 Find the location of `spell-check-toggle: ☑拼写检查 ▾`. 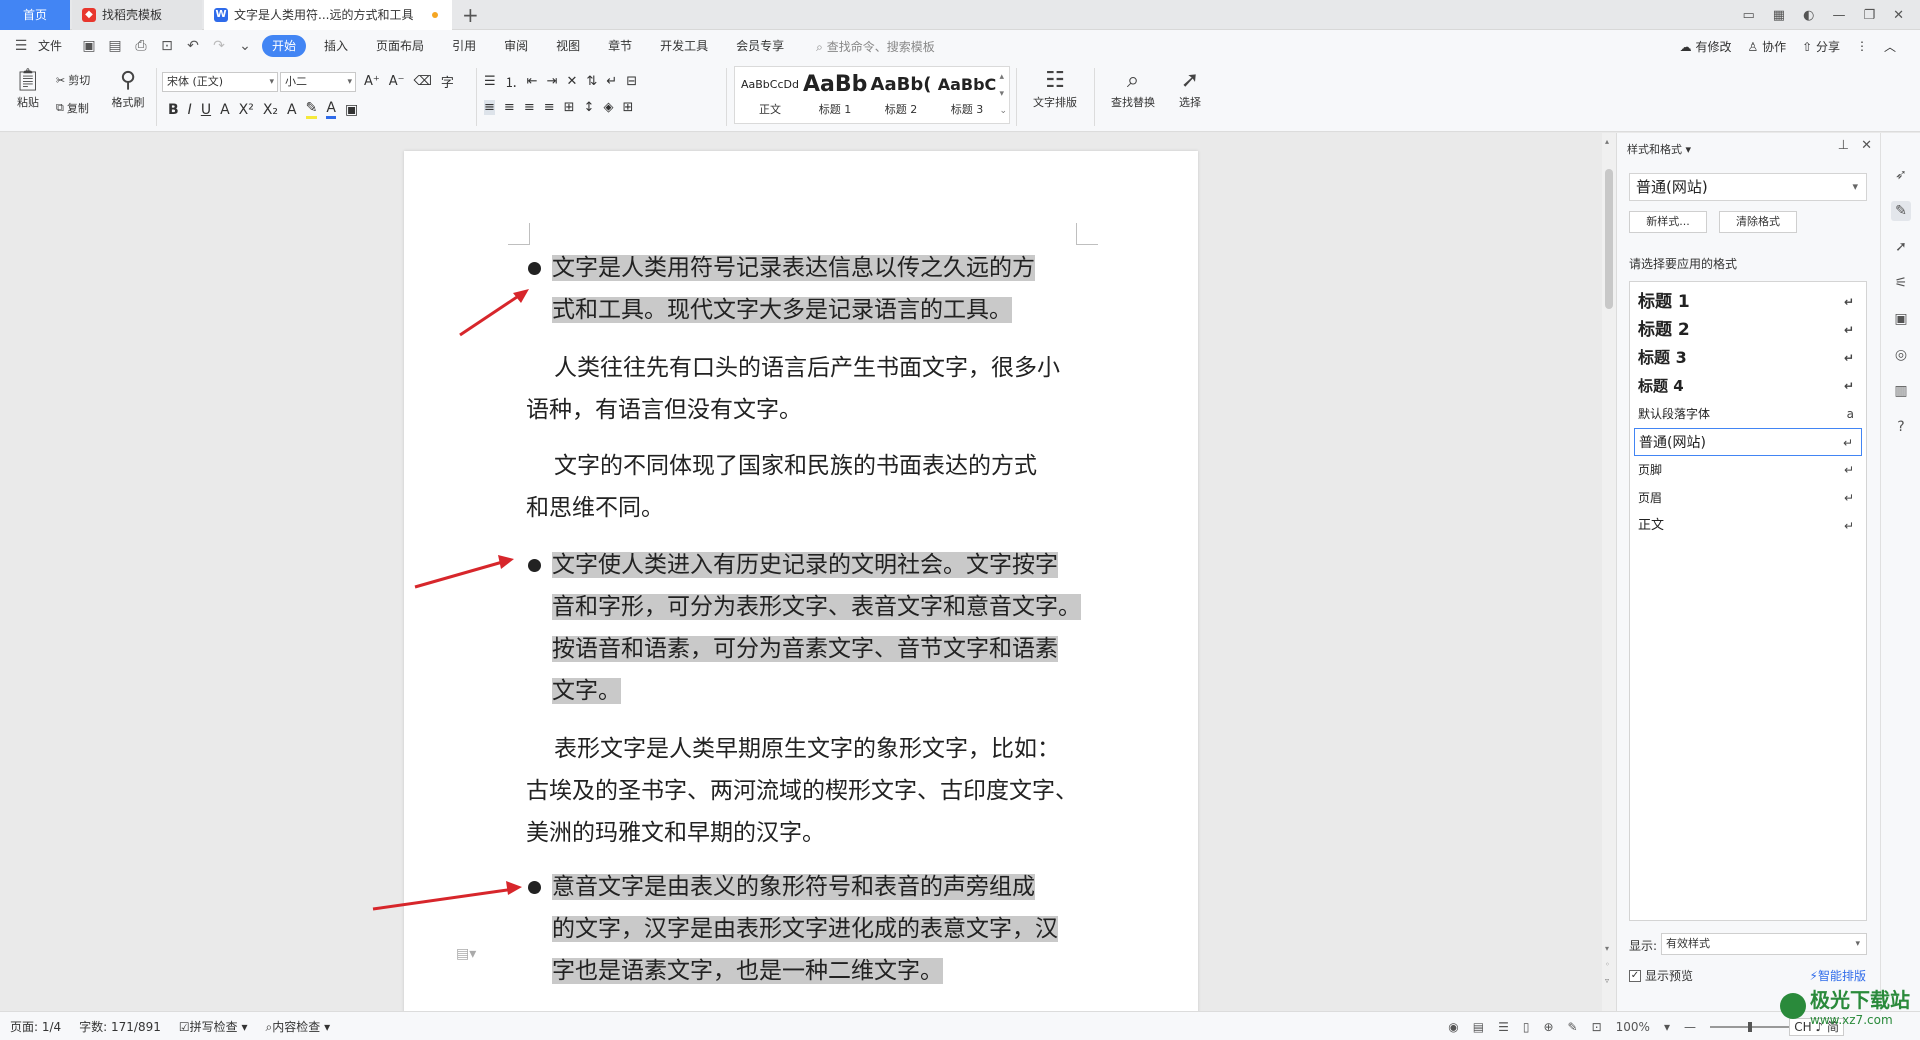

spell-check-toggle: ☑拼写检查 ▾ is located at coordinates (213, 1026).